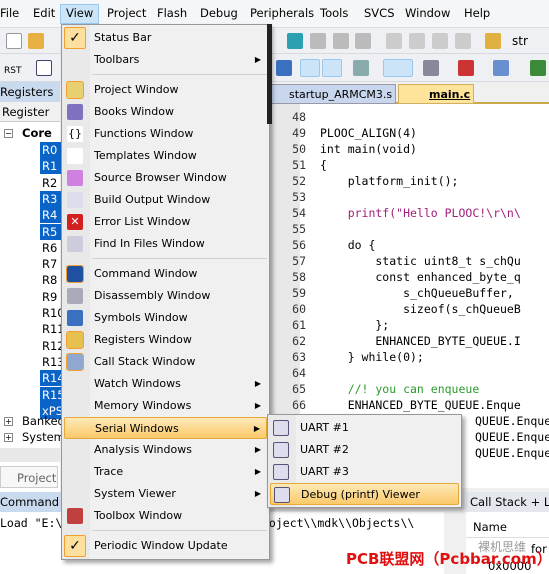  I want to click on unindent-icon, so click(417, 41).